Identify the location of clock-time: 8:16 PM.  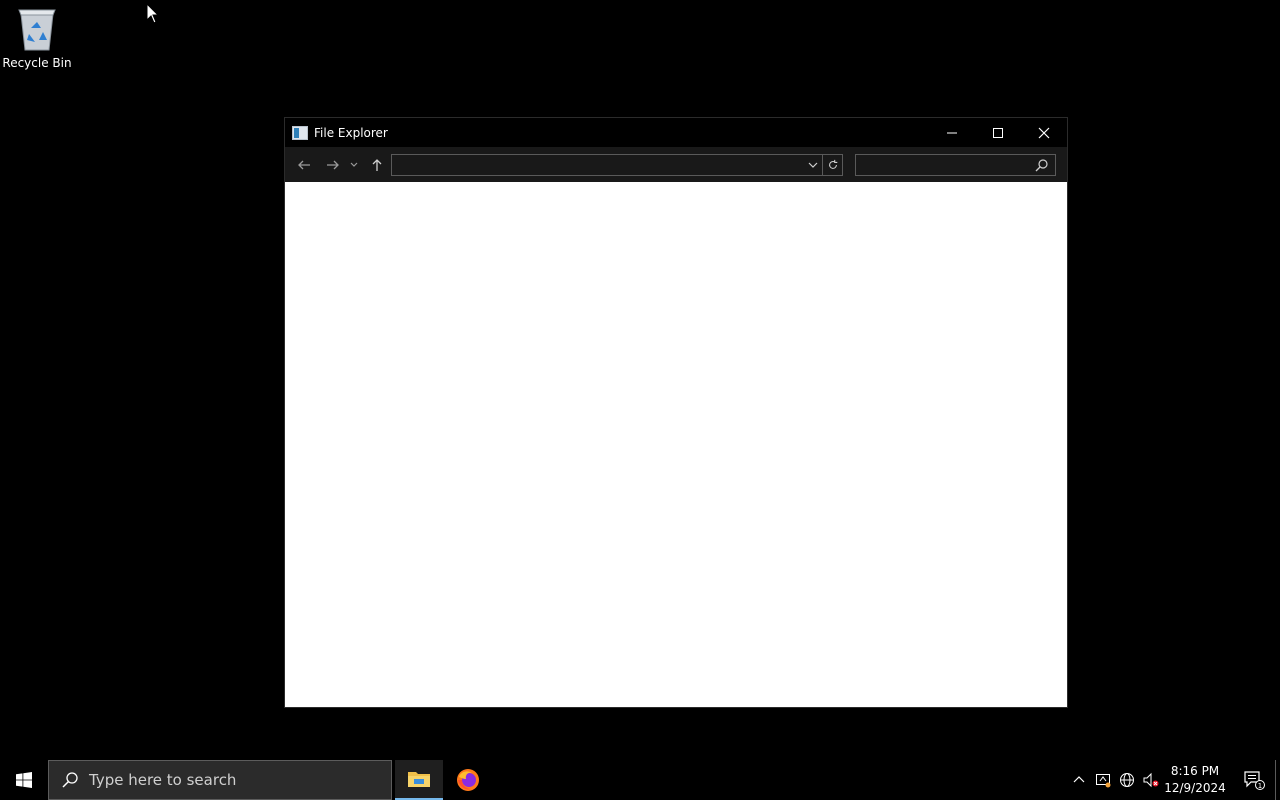
(1195, 771).